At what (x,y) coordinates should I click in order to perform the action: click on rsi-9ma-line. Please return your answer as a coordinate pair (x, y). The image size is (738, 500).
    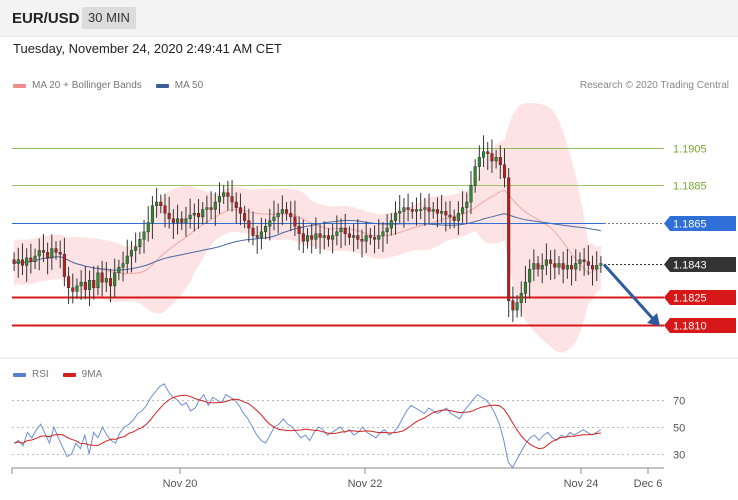
    Looking at the image, I should click on (307, 422).